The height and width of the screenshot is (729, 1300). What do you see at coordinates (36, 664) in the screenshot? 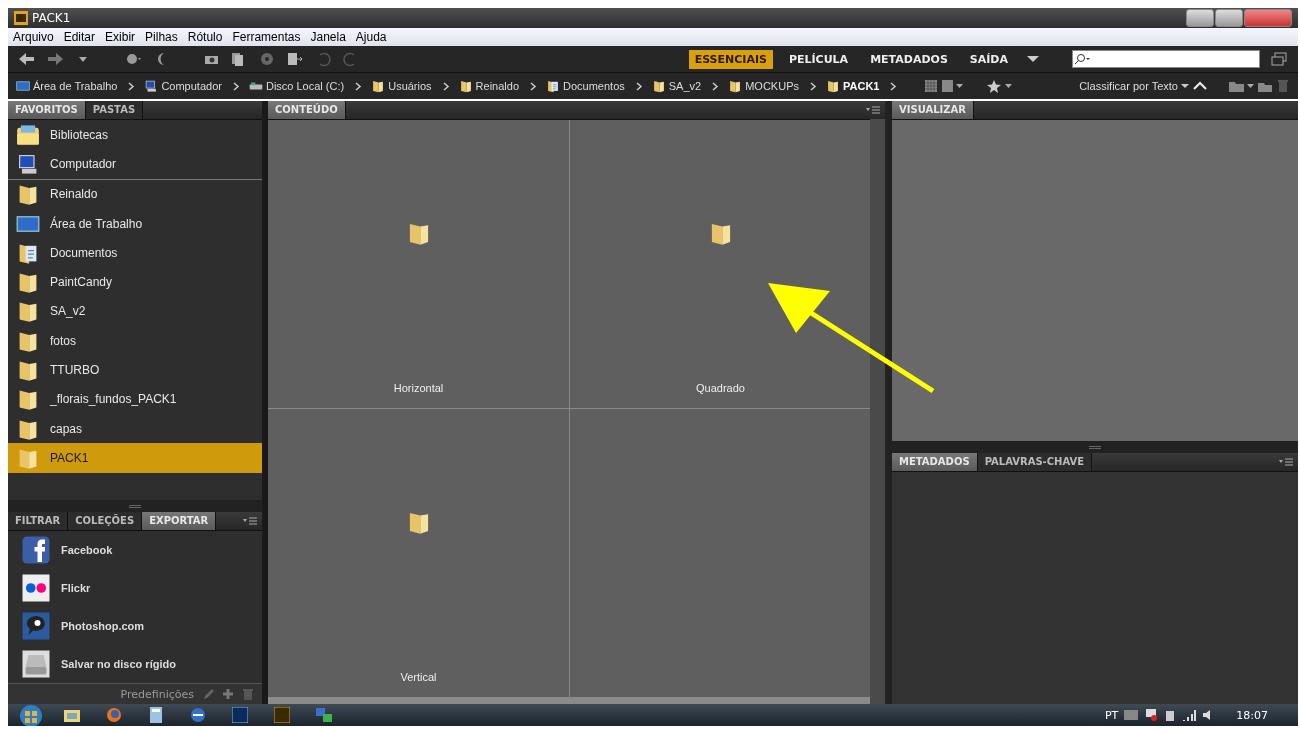
I see `hard-drive-icon` at bounding box center [36, 664].